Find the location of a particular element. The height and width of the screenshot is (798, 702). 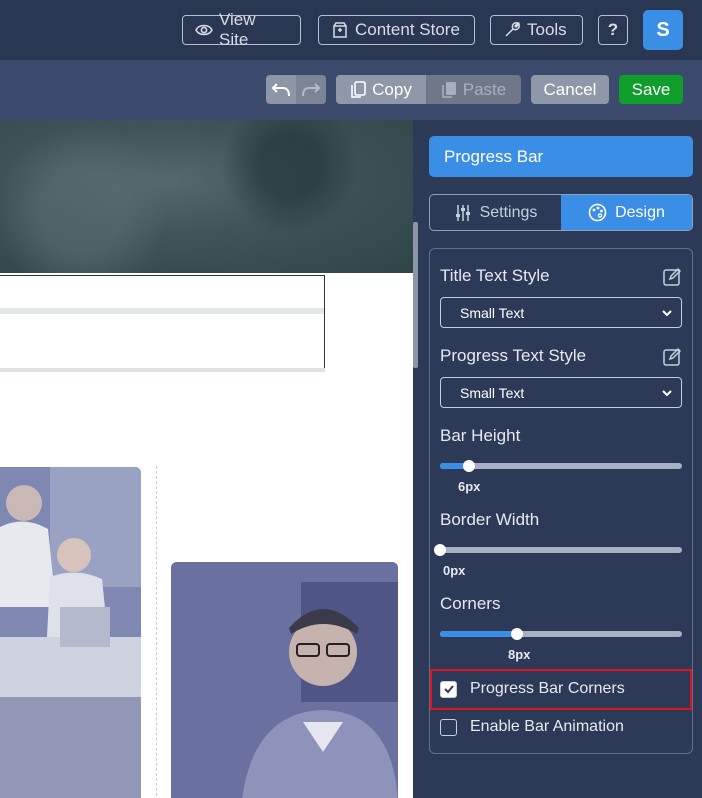

bar-height-slider is located at coordinates (561, 466).